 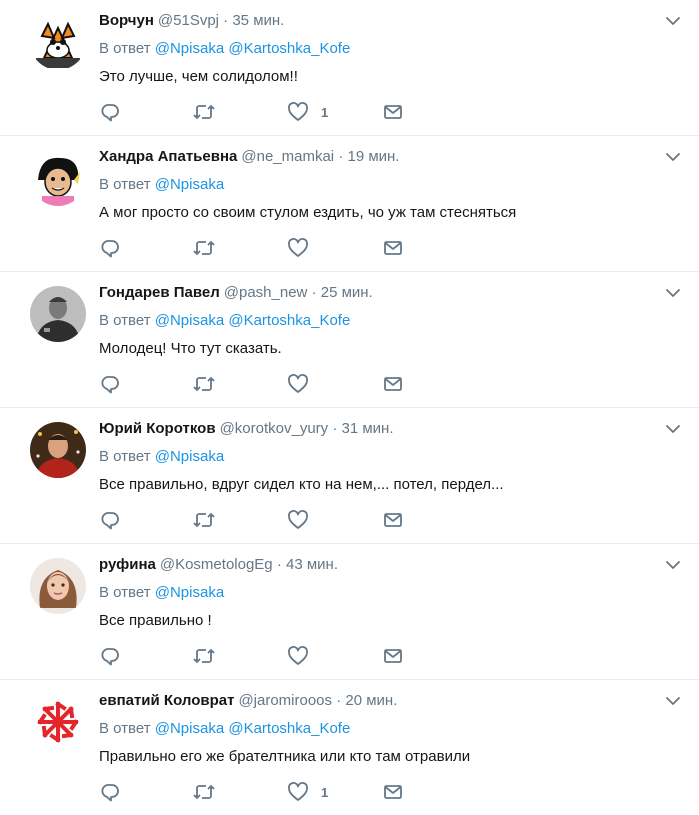 What do you see at coordinates (127, 564) in the screenshot?
I see `user-name: руфина` at bounding box center [127, 564].